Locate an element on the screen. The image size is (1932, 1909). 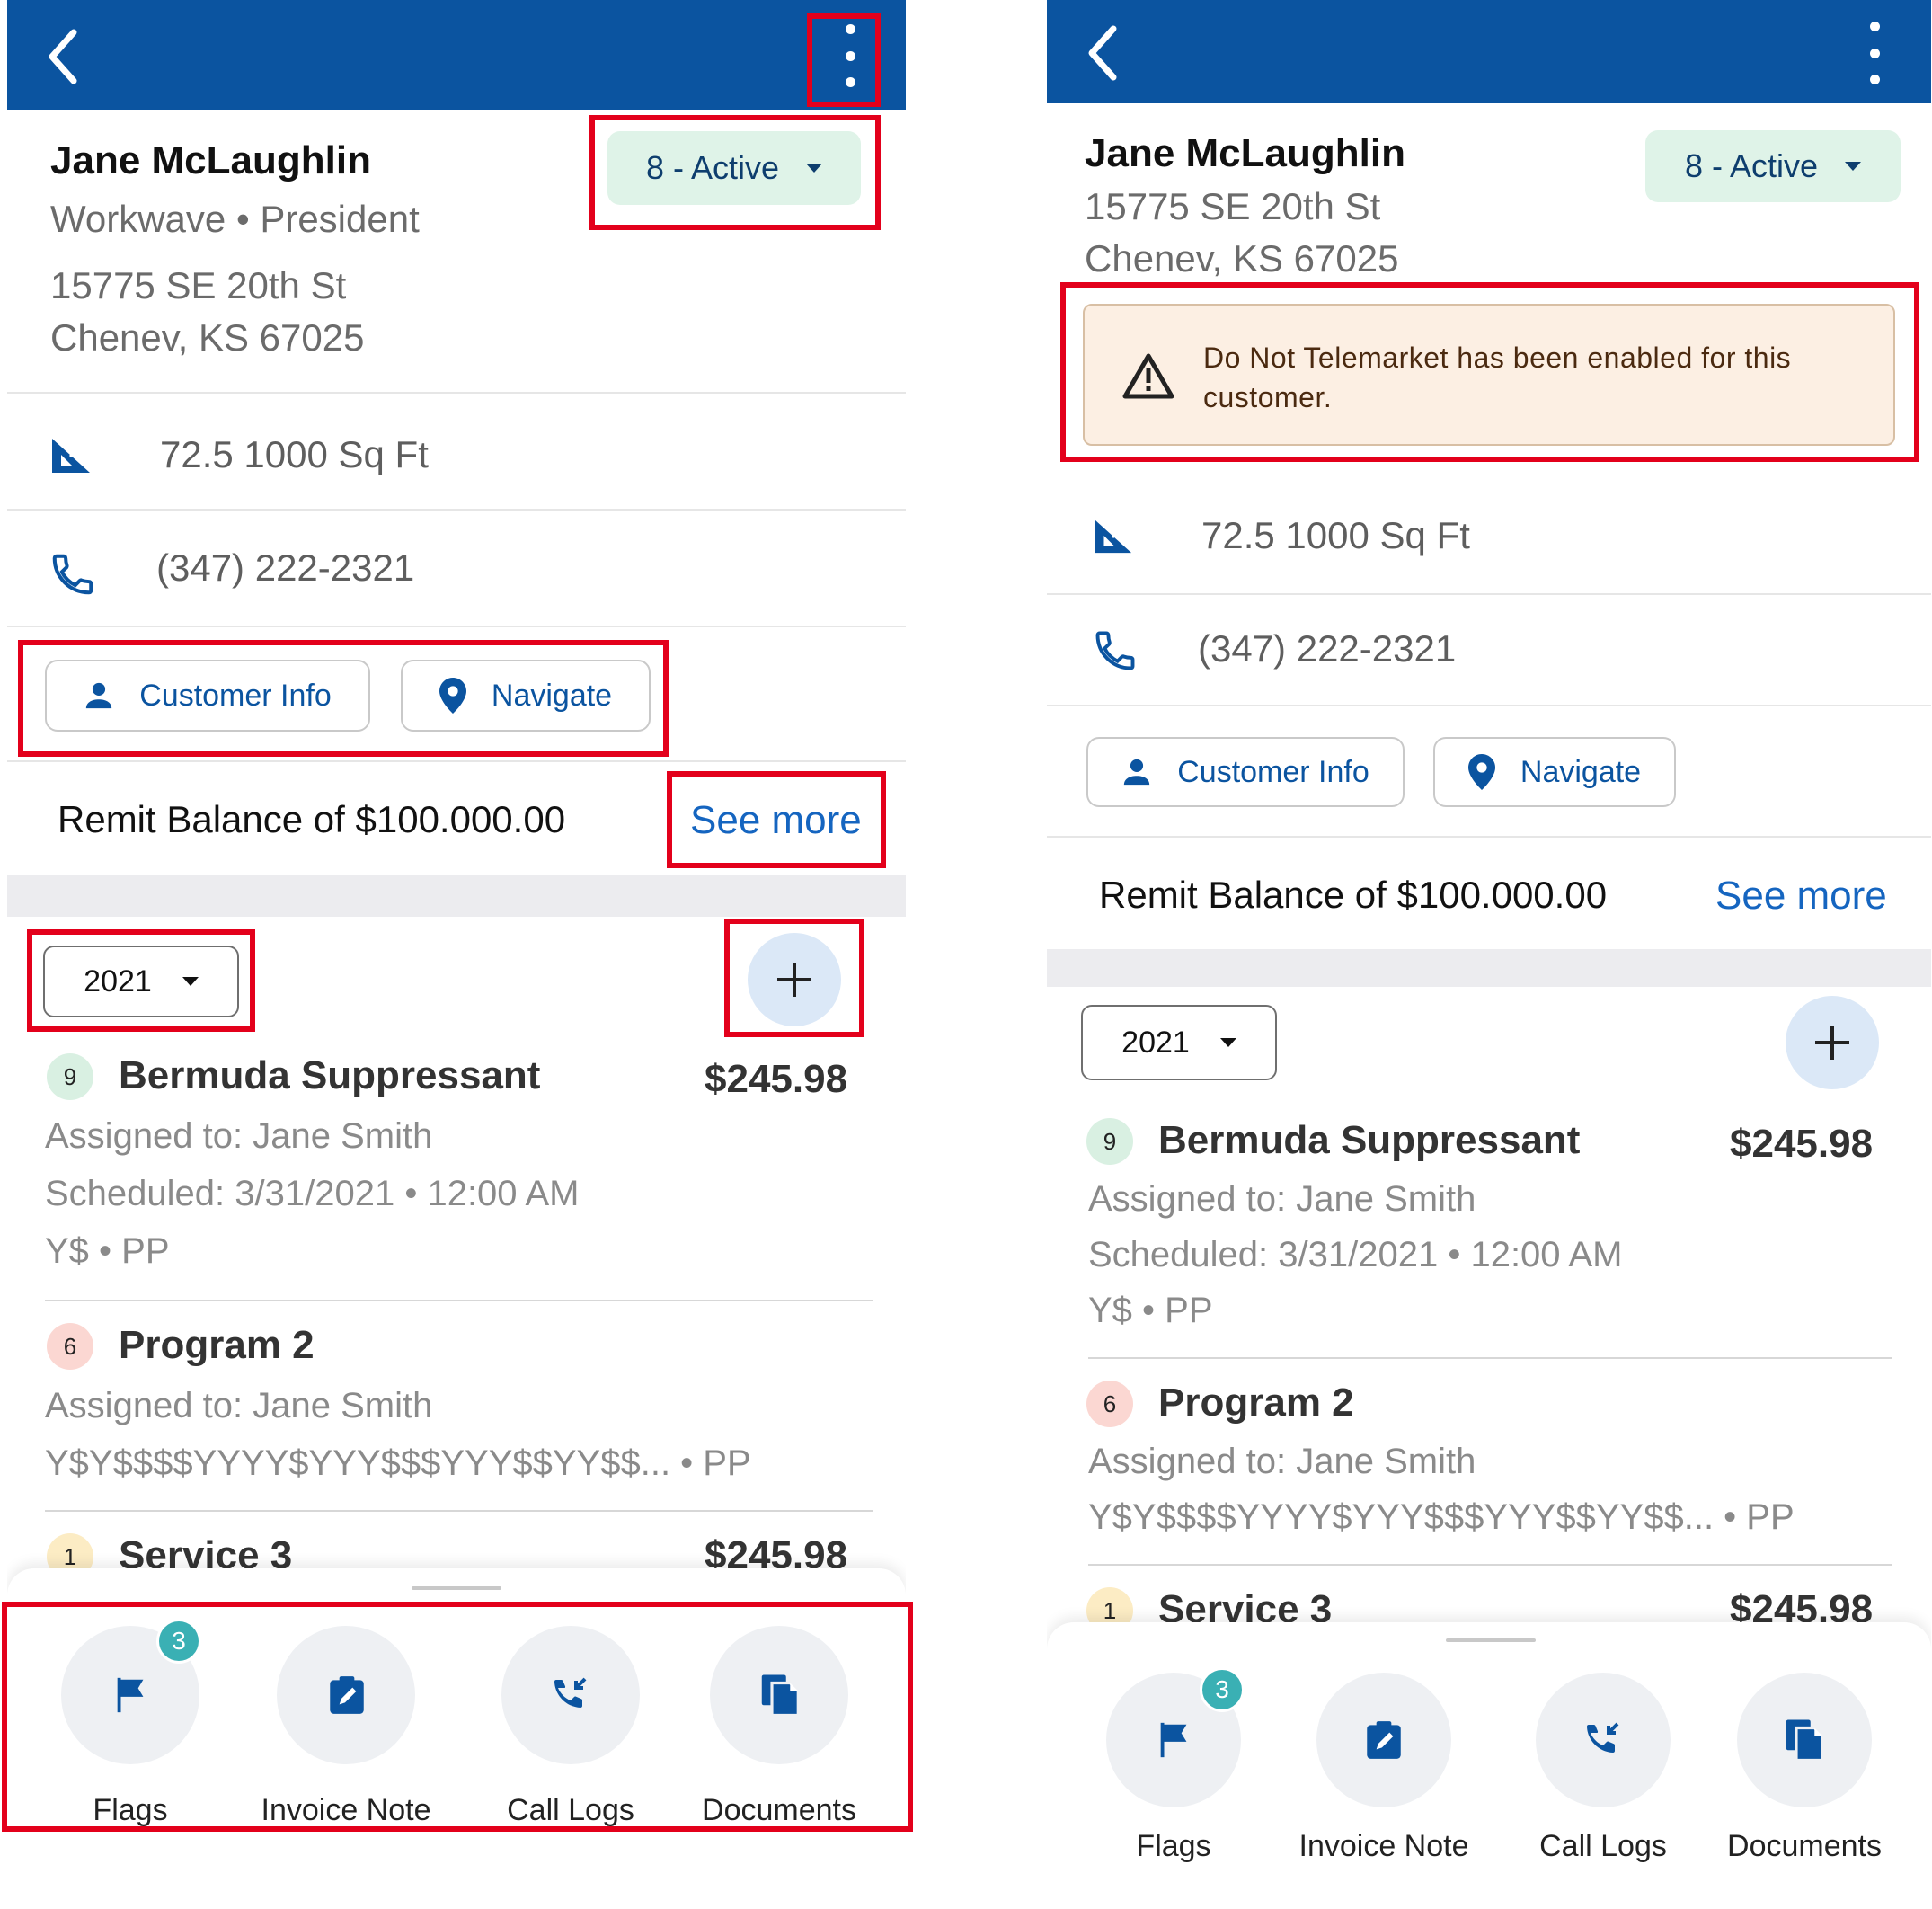
see-more-link: See more is located at coordinates (1801, 896).